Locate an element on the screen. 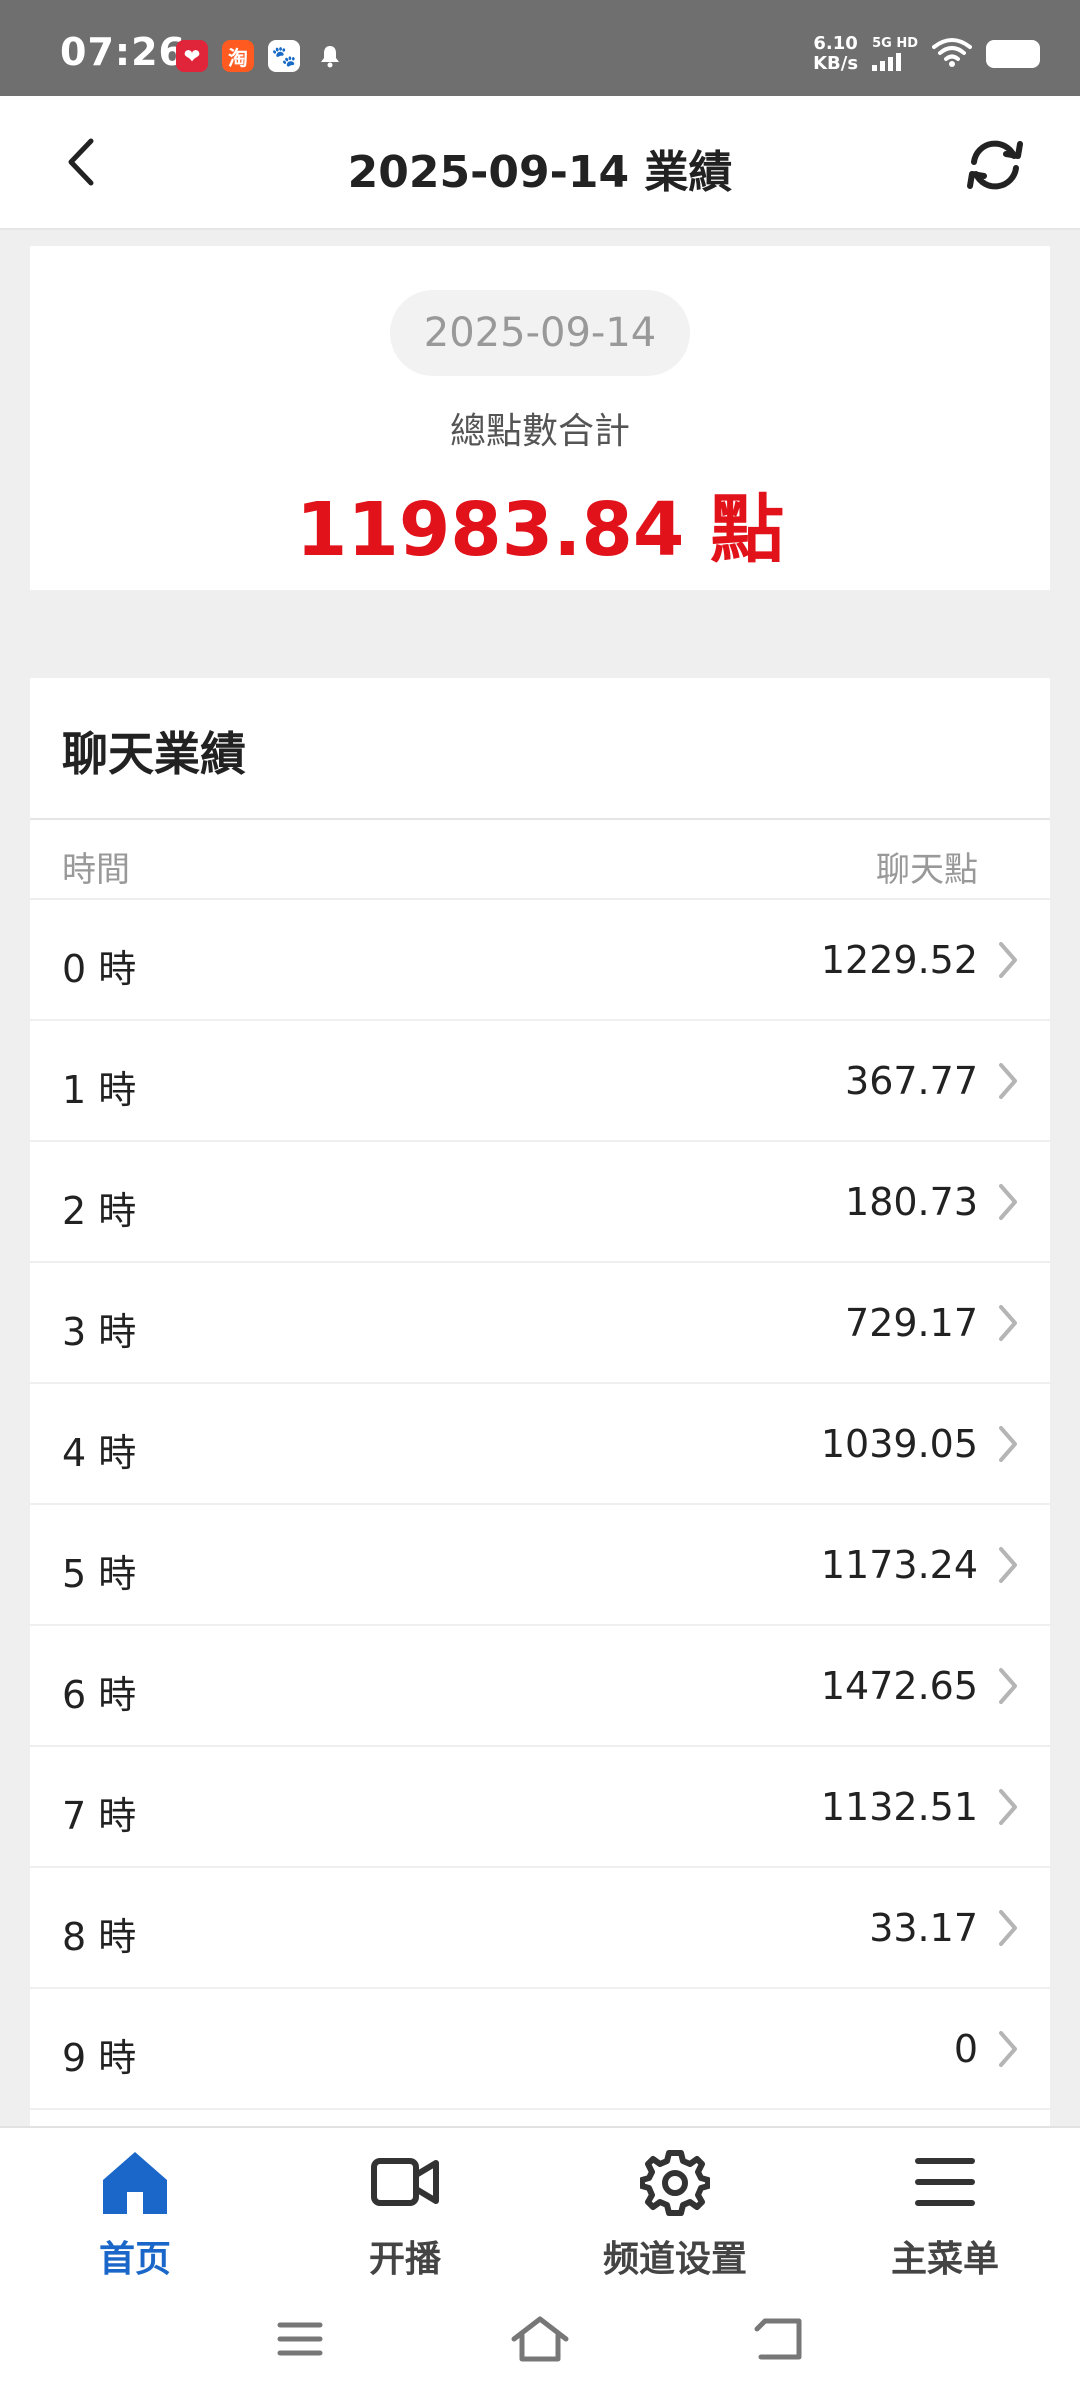 The height and width of the screenshot is (2400, 1080). tab-main-menu: 主菜单 is located at coordinates (945, 2204).